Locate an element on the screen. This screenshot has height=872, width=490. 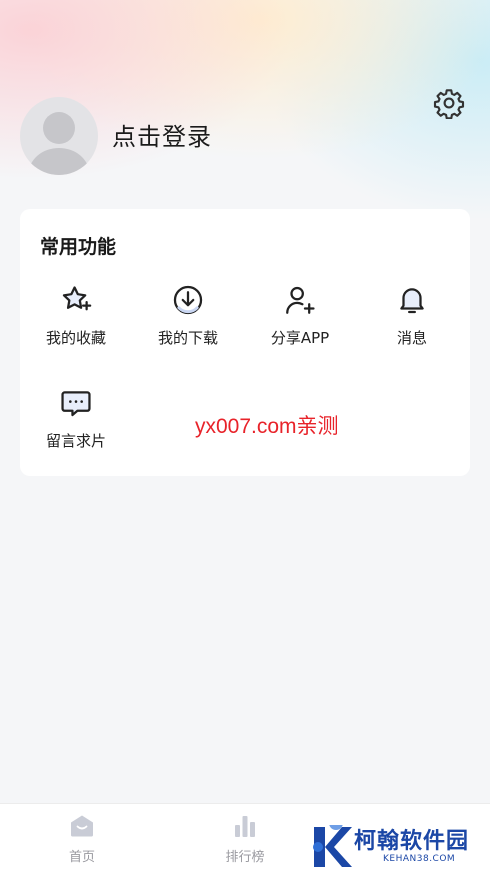
messages-button: 消息 is located at coordinates (412, 322).